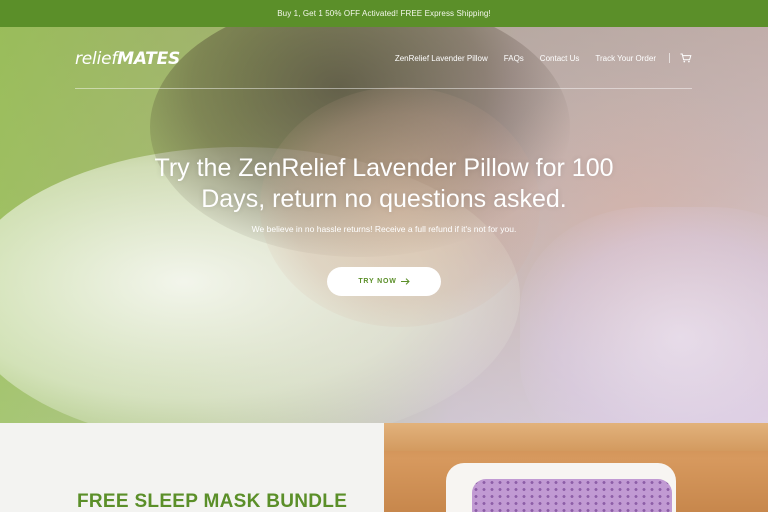  What do you see at coordinates (377, 281) in the screenshot?
I see `try-now-label: TRY NOW` at bounding box center [377, 281].